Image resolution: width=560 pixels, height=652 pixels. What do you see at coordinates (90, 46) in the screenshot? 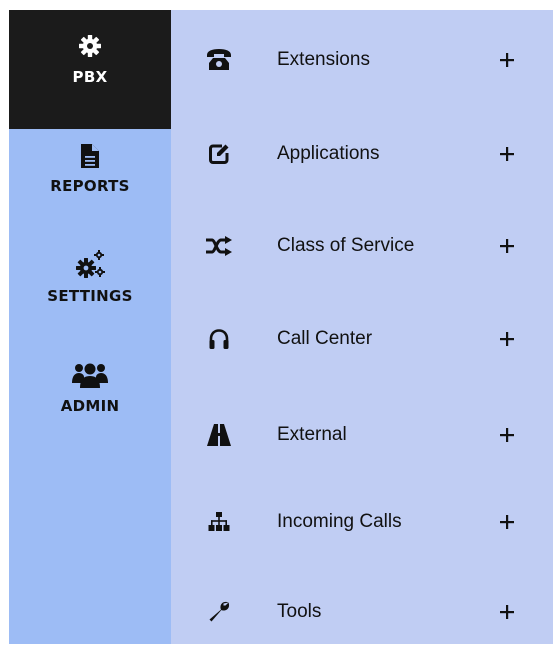
I see `gear-icon` at bounding box center [90, 46].